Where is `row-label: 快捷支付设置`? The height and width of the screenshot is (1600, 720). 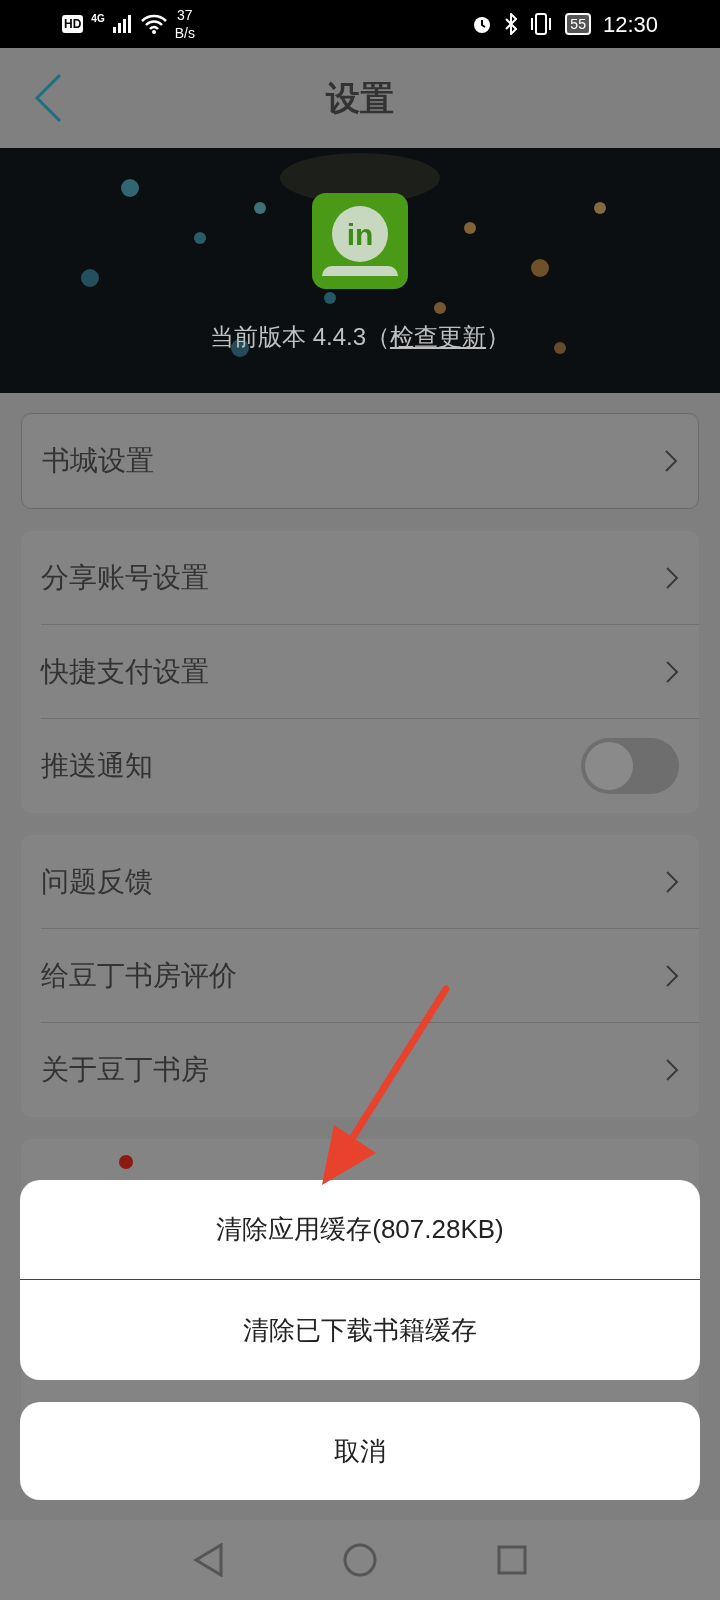
row-label: 快捷支付设置 is located at coordinates (125, 671).